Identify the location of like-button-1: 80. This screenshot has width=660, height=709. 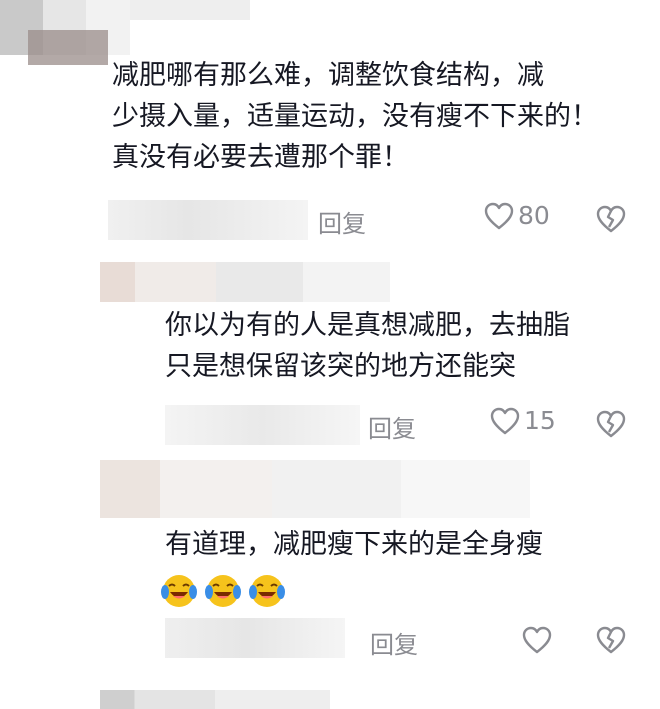
(517, 215).